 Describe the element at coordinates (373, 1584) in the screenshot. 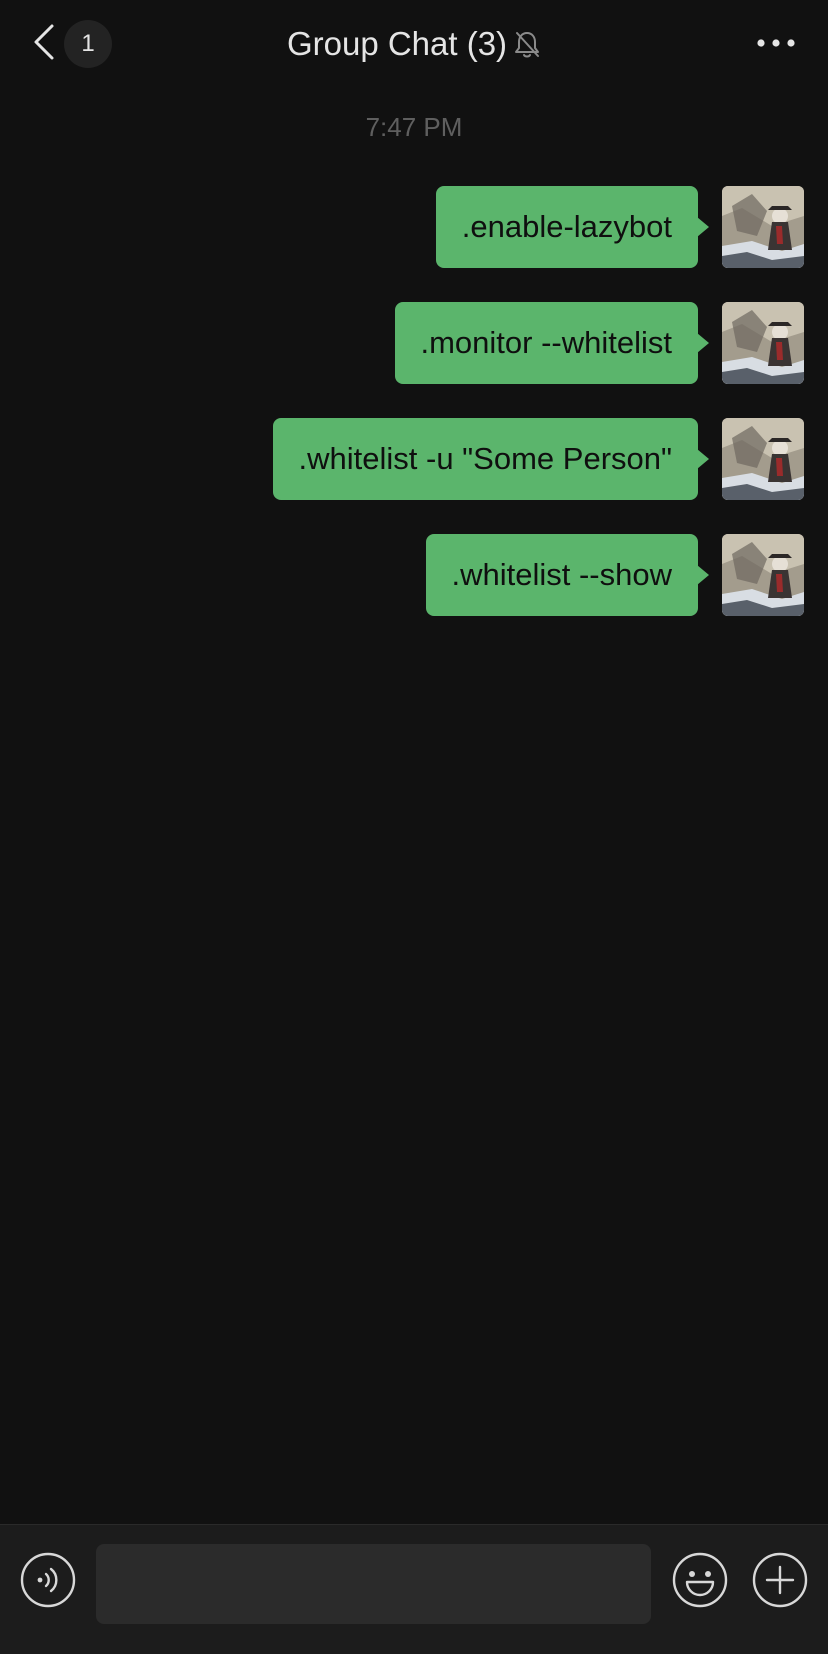

I see `message-input` at that location.